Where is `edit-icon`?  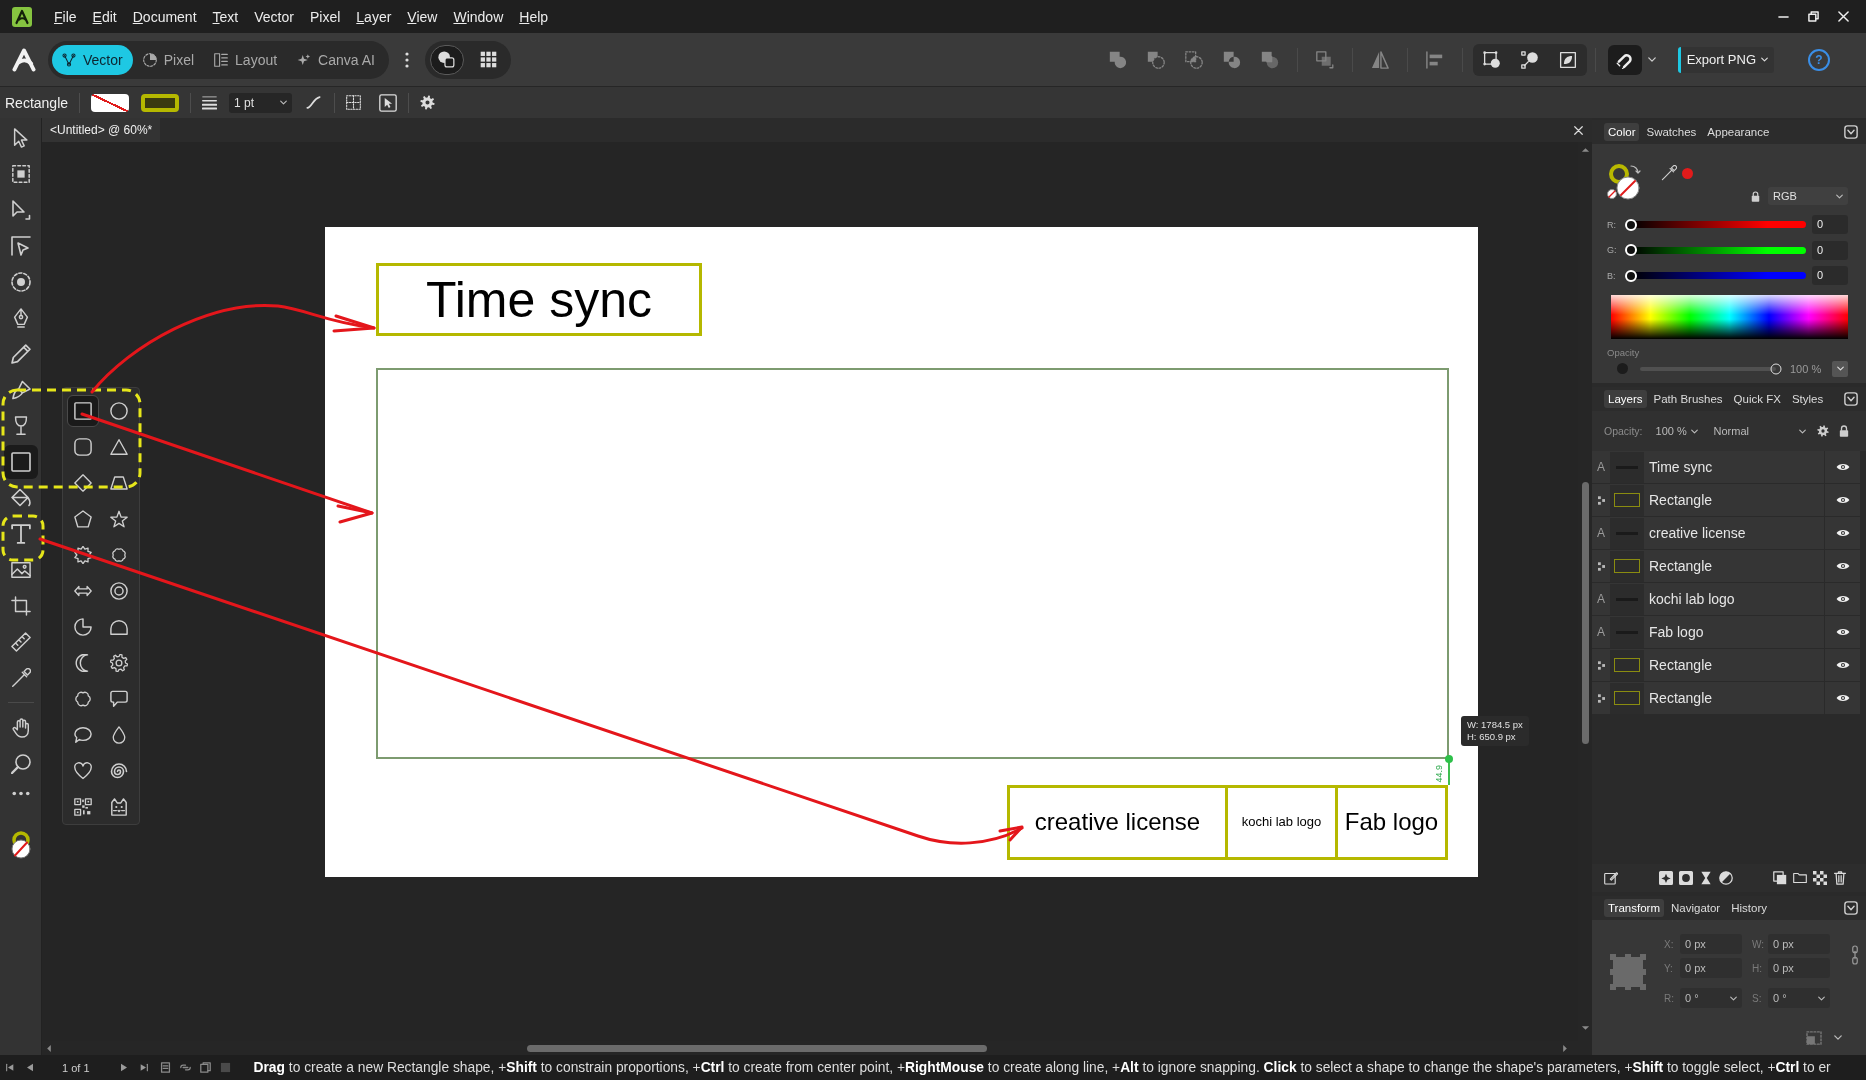 edit-icon is located at coordinates (1611, 878).